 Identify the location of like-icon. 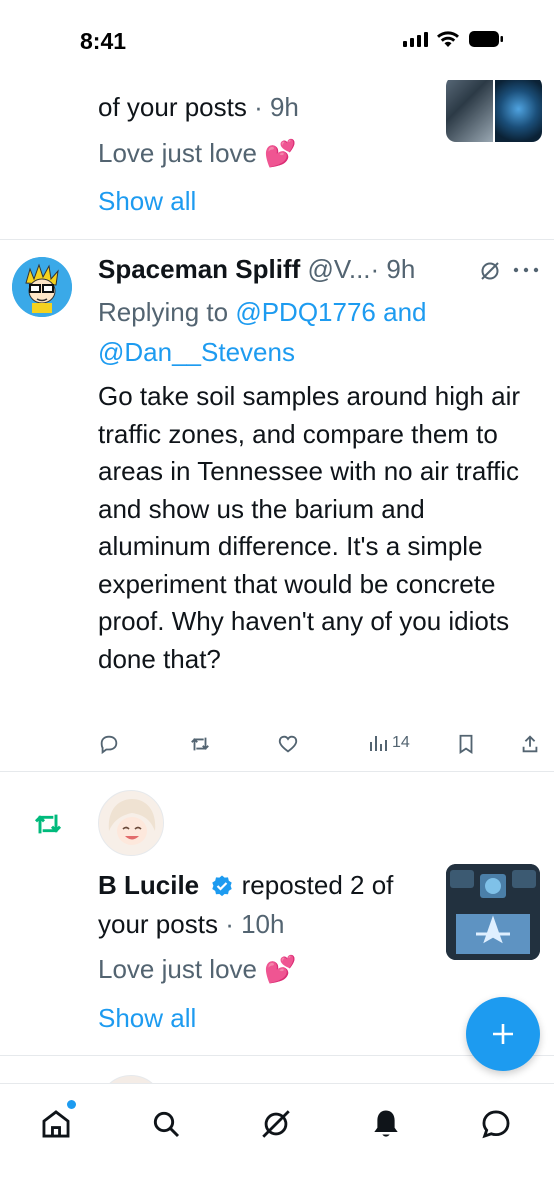
(288, 744).